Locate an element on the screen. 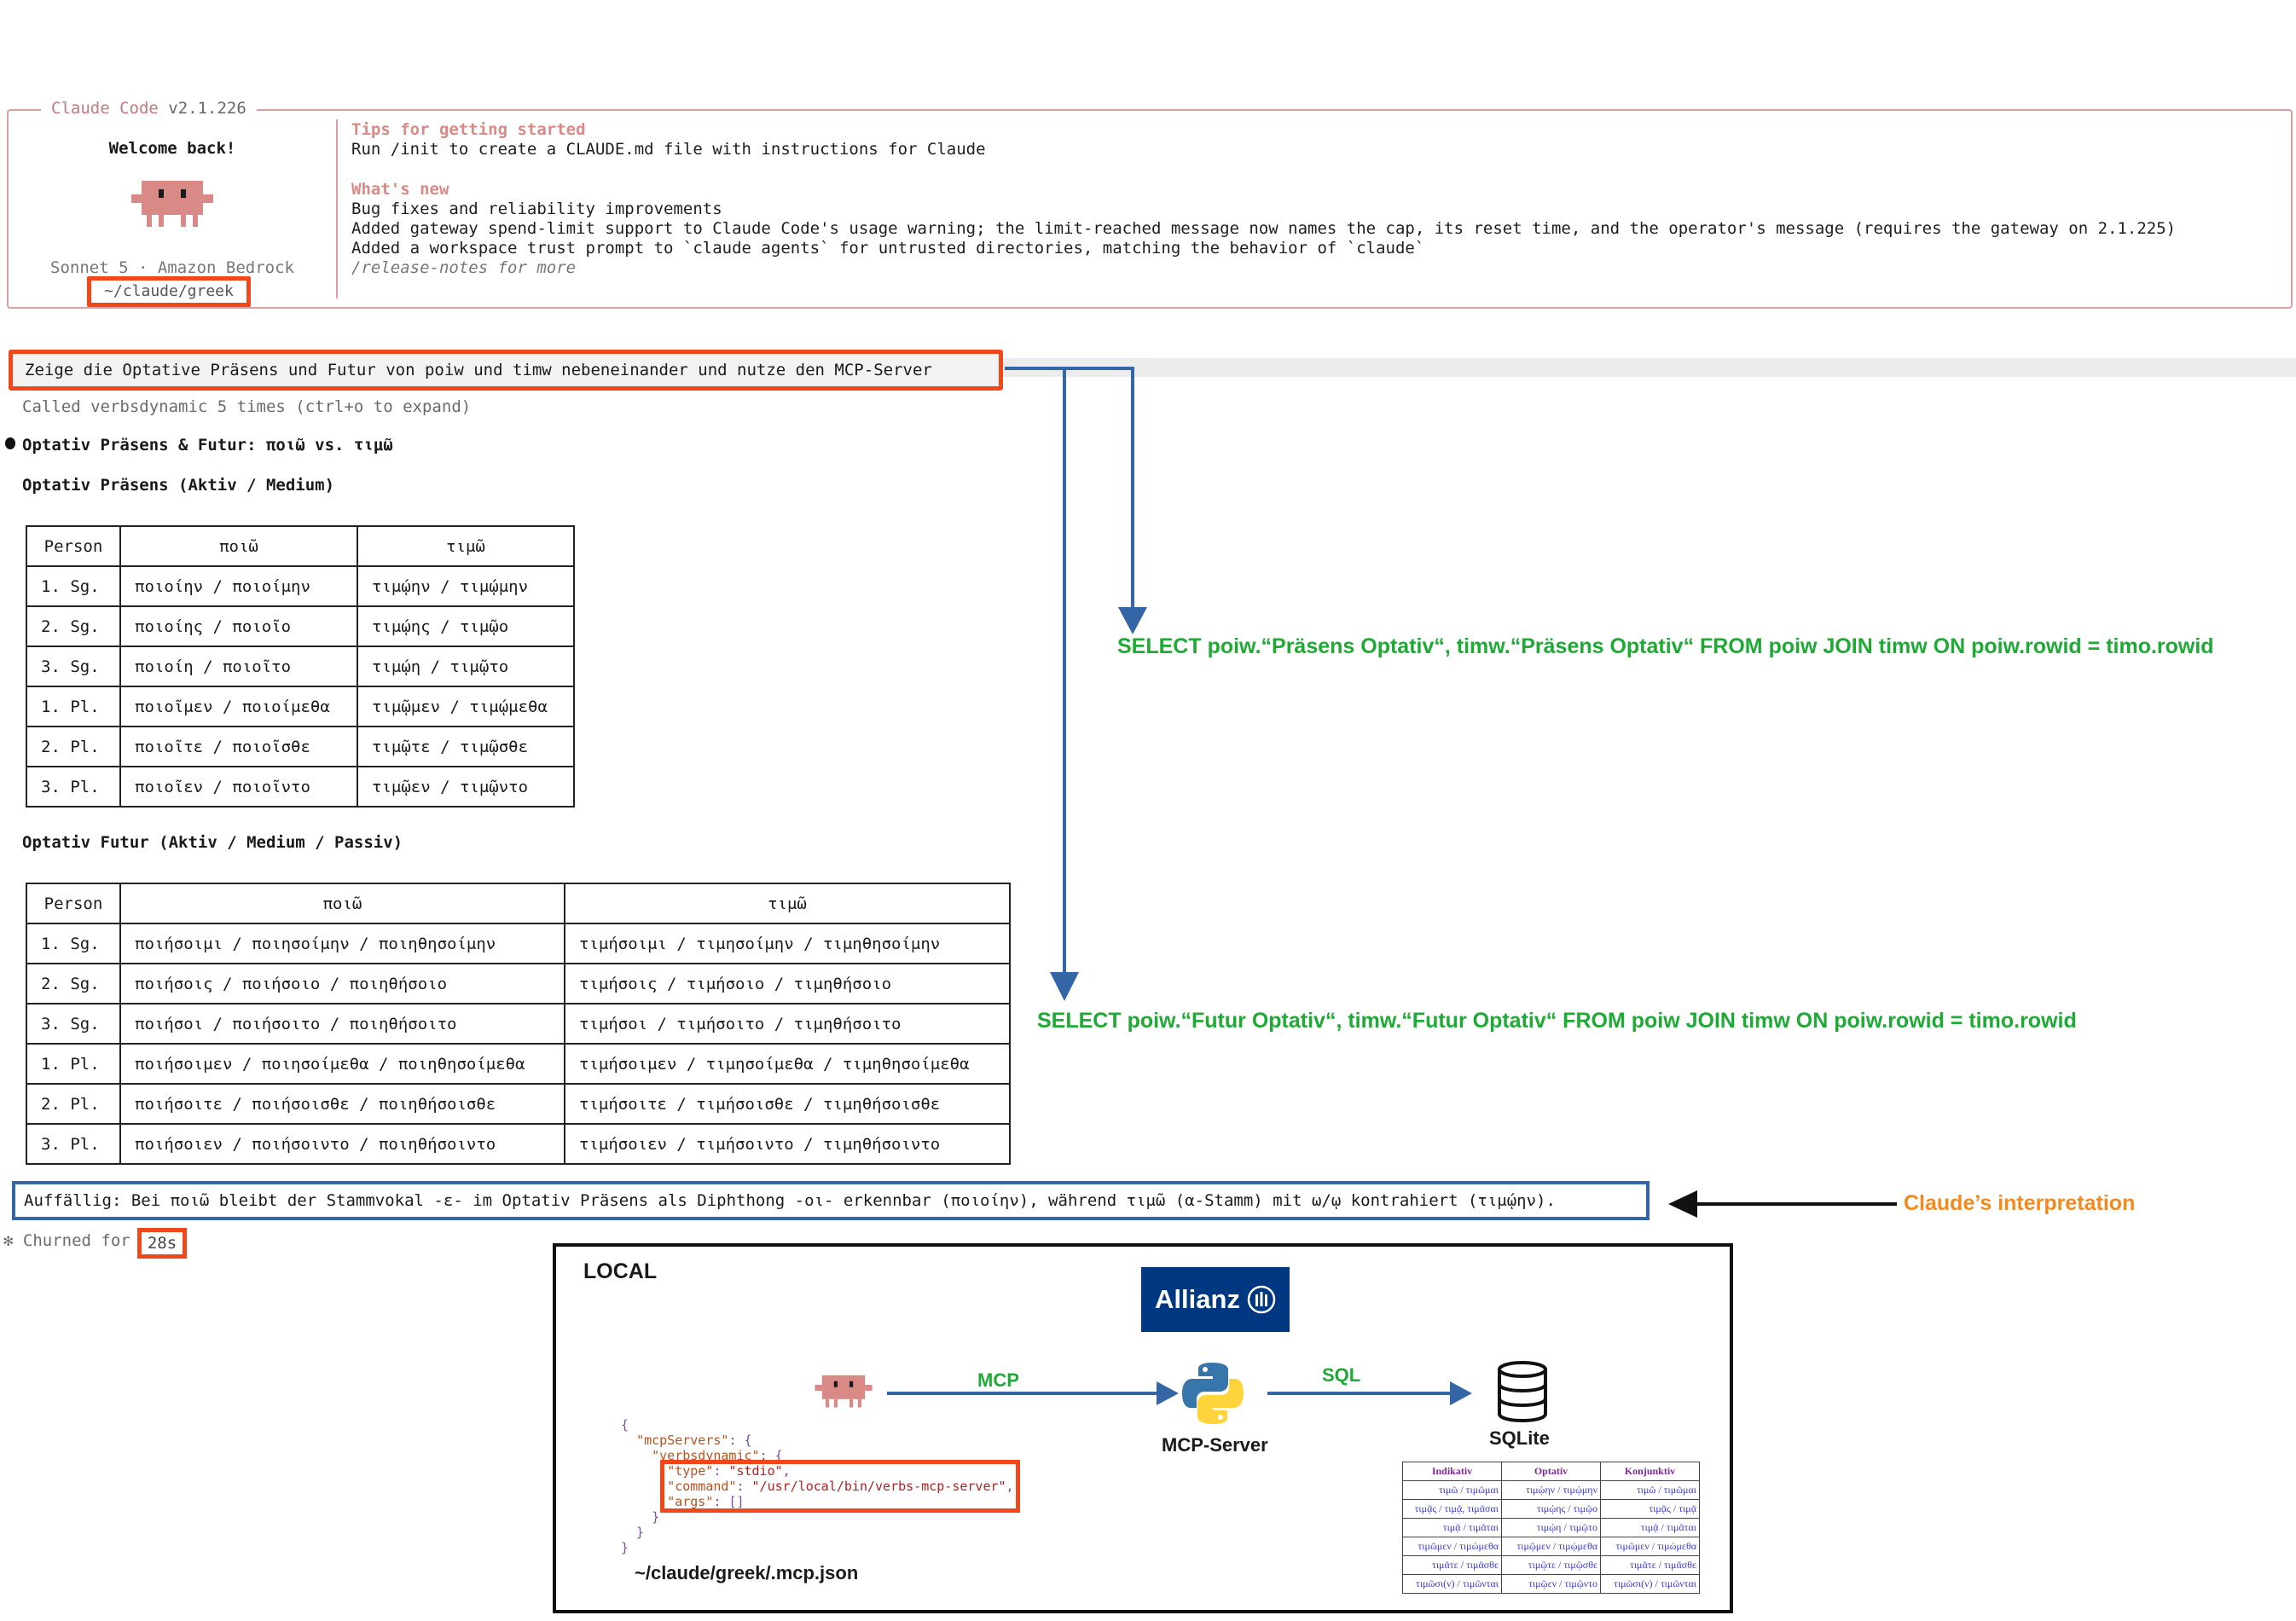  table-cell: τιμῴης / τιμῷο is located at coordinates (1551, 1509).